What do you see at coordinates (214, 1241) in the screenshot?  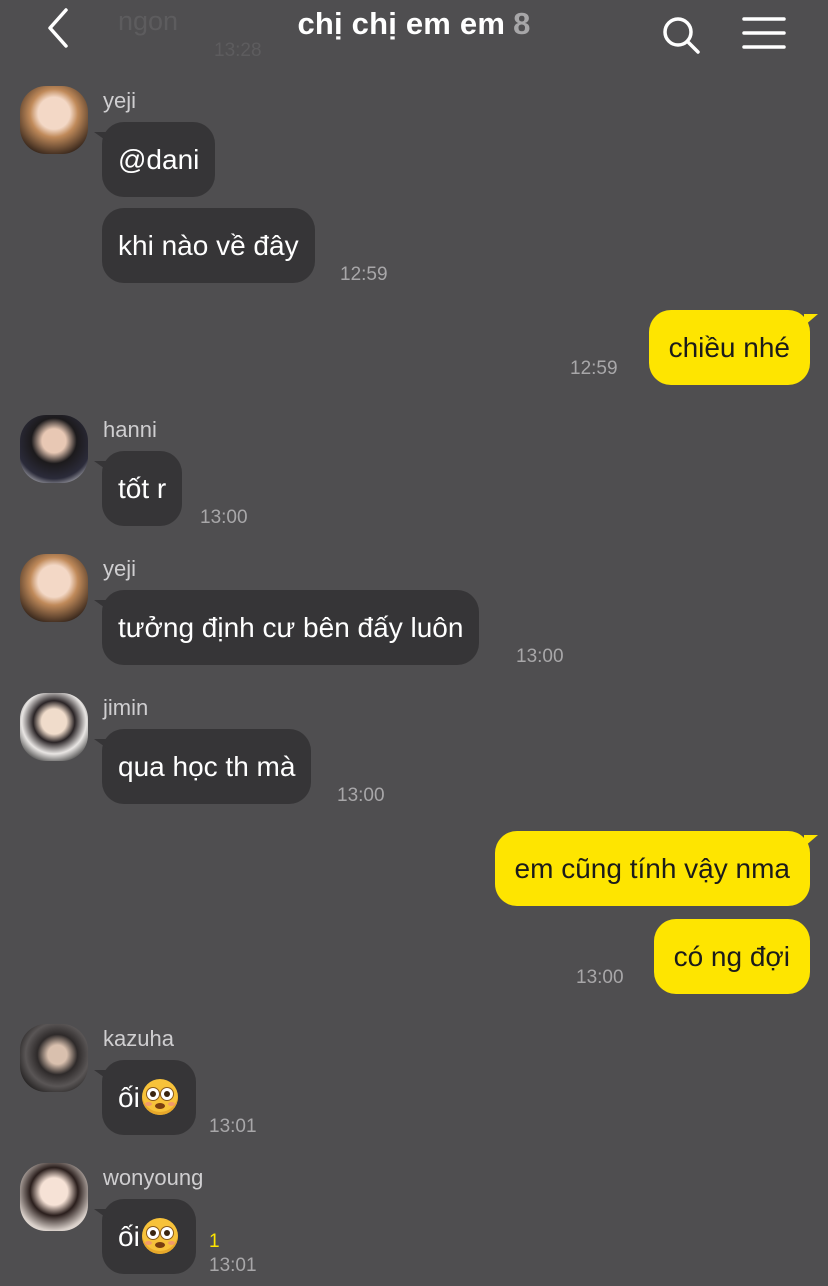 I see `unread-count: 1` at bounding box center [214, 1241].